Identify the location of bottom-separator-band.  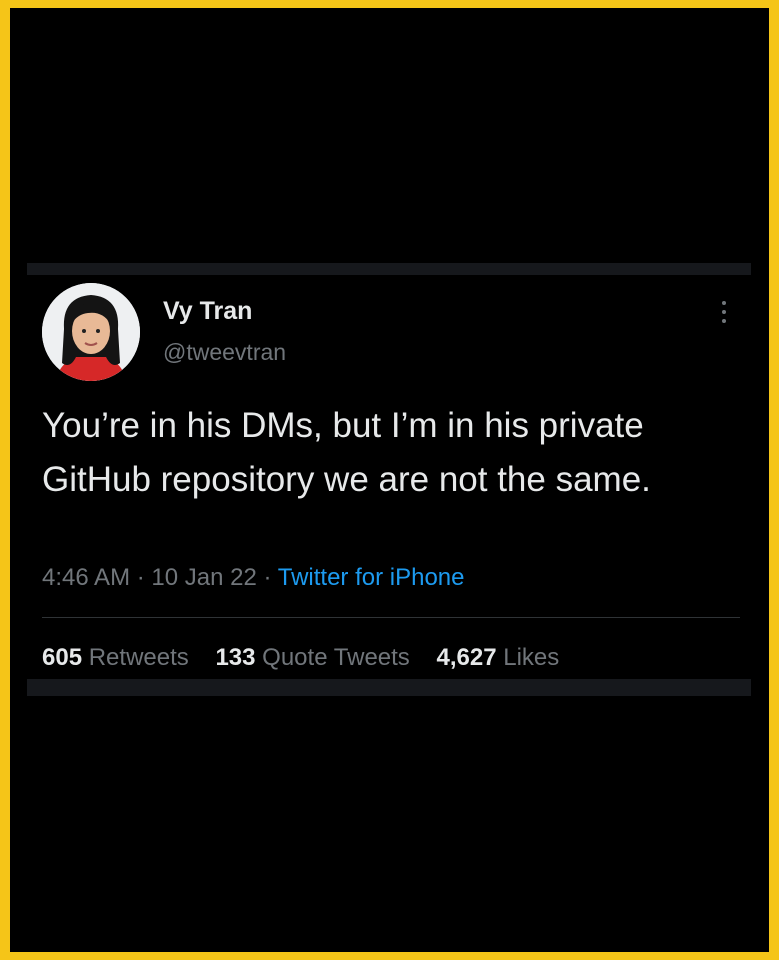
(389, 687).